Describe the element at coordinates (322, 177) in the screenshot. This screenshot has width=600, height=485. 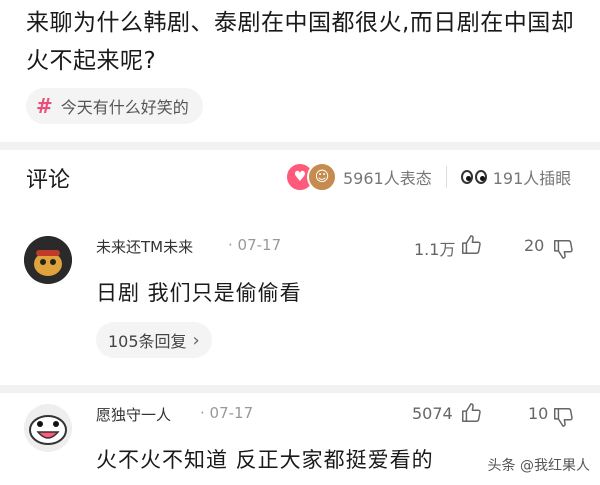
I see `face-reaction-icon: ☺` at that location.